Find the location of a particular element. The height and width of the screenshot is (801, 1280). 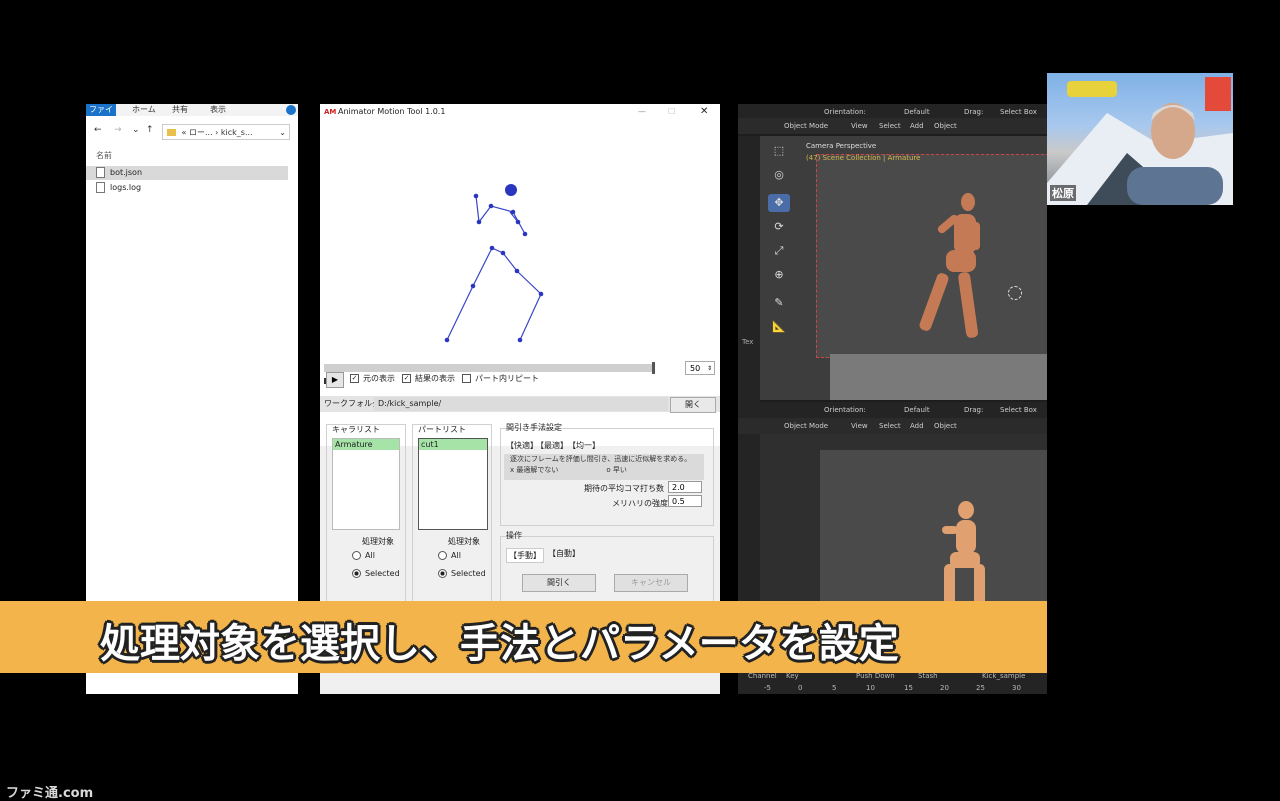

side-text: Tex is located at coordinates (748, 342).